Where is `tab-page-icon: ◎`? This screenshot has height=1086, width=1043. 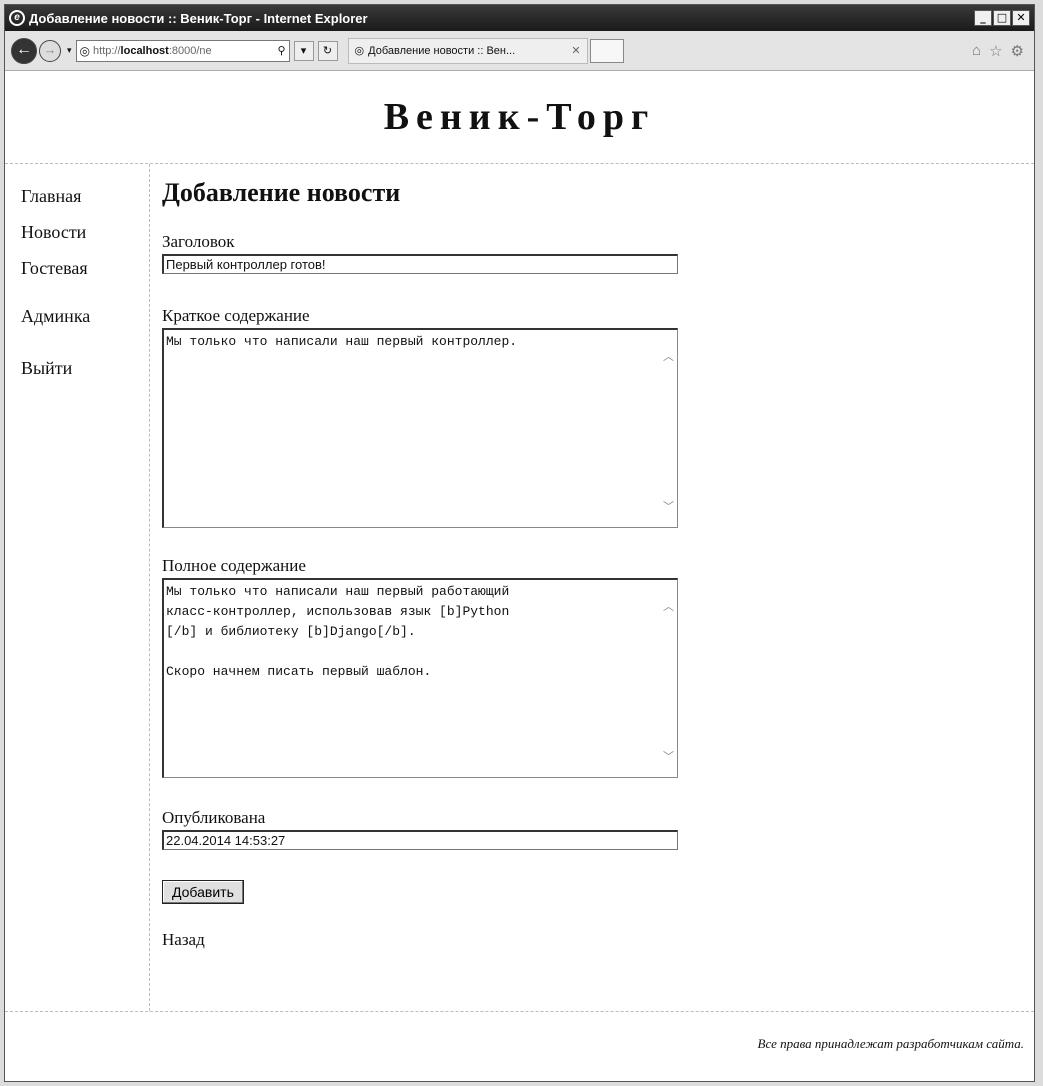 tab-page-icon: ◎ is located at coordinates (359, 51).